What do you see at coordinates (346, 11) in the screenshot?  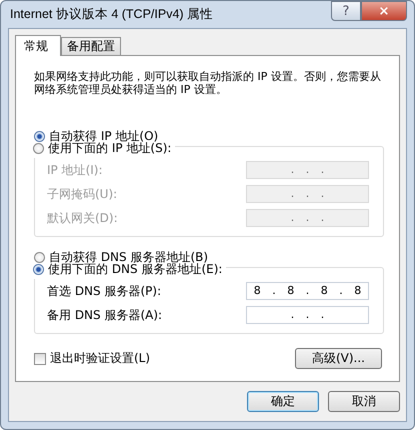 I see `help-button: ?` at bounding box center [346, 11].